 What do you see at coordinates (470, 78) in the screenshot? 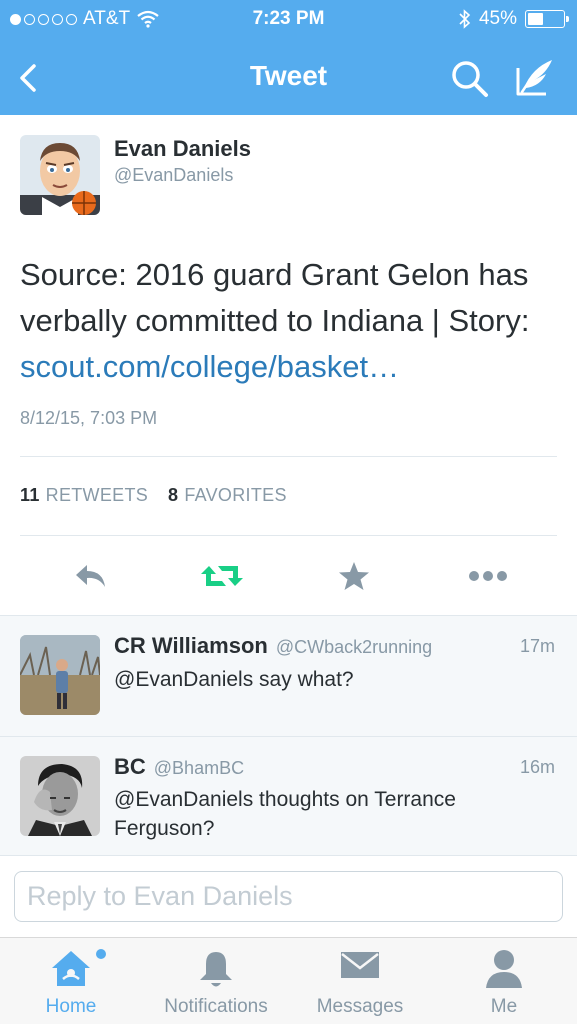
I see `search-icon` at bounding box center [470, 78].